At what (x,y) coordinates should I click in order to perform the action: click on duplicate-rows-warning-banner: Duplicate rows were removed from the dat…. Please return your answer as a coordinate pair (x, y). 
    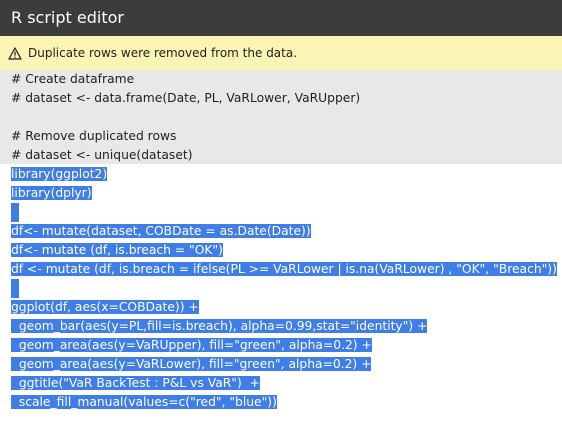
    Looking at the image, I should click on (281, 53).